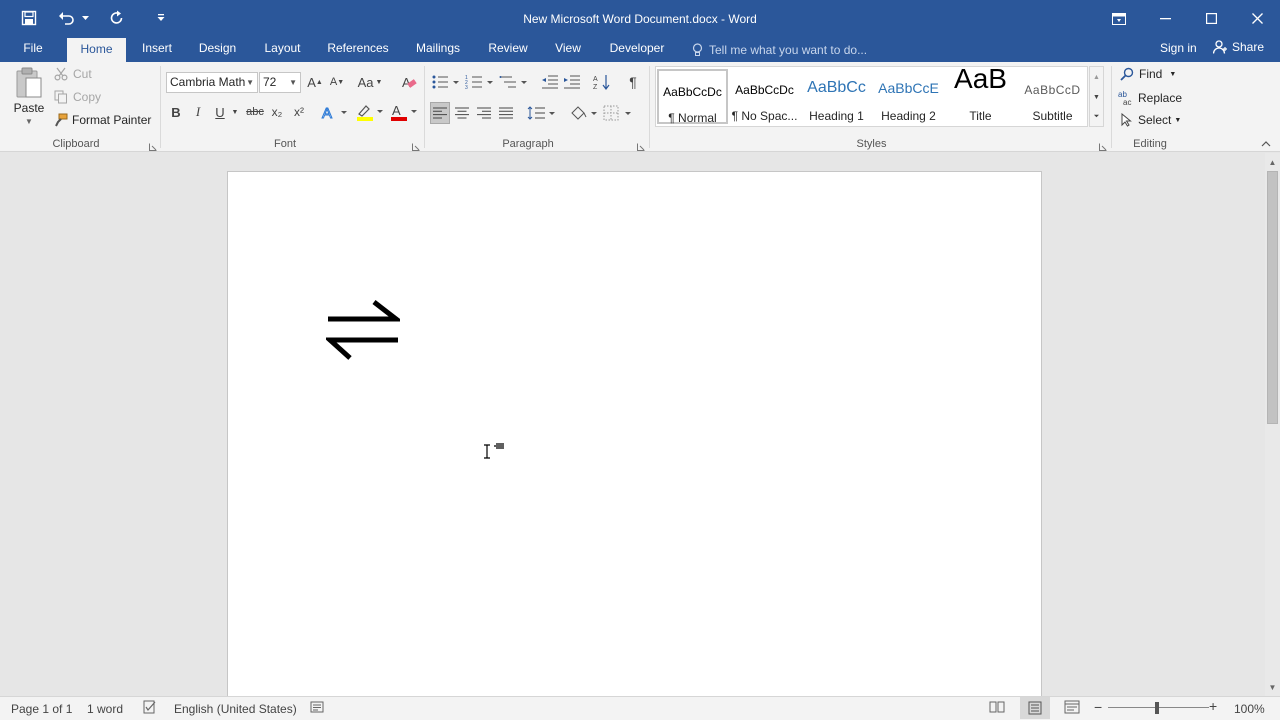 This screenshot has width=1280, height=720. I want to click on align-right-icon, so click(484, 113).